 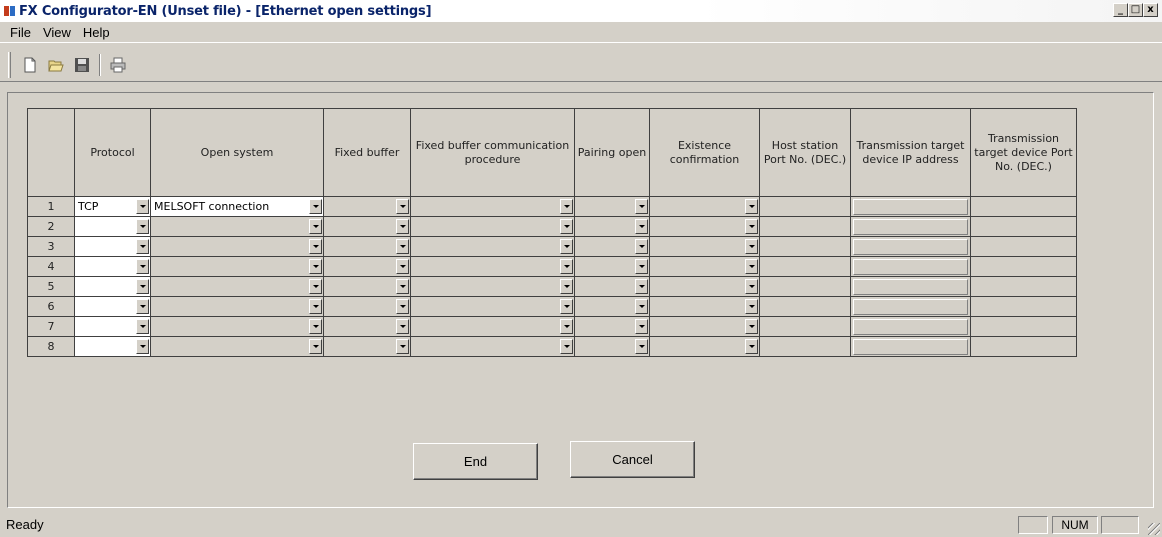 What do you see at coordinates (118, 65) in the screenshot?
I see `print-icon` at bounding box center [118, 65].